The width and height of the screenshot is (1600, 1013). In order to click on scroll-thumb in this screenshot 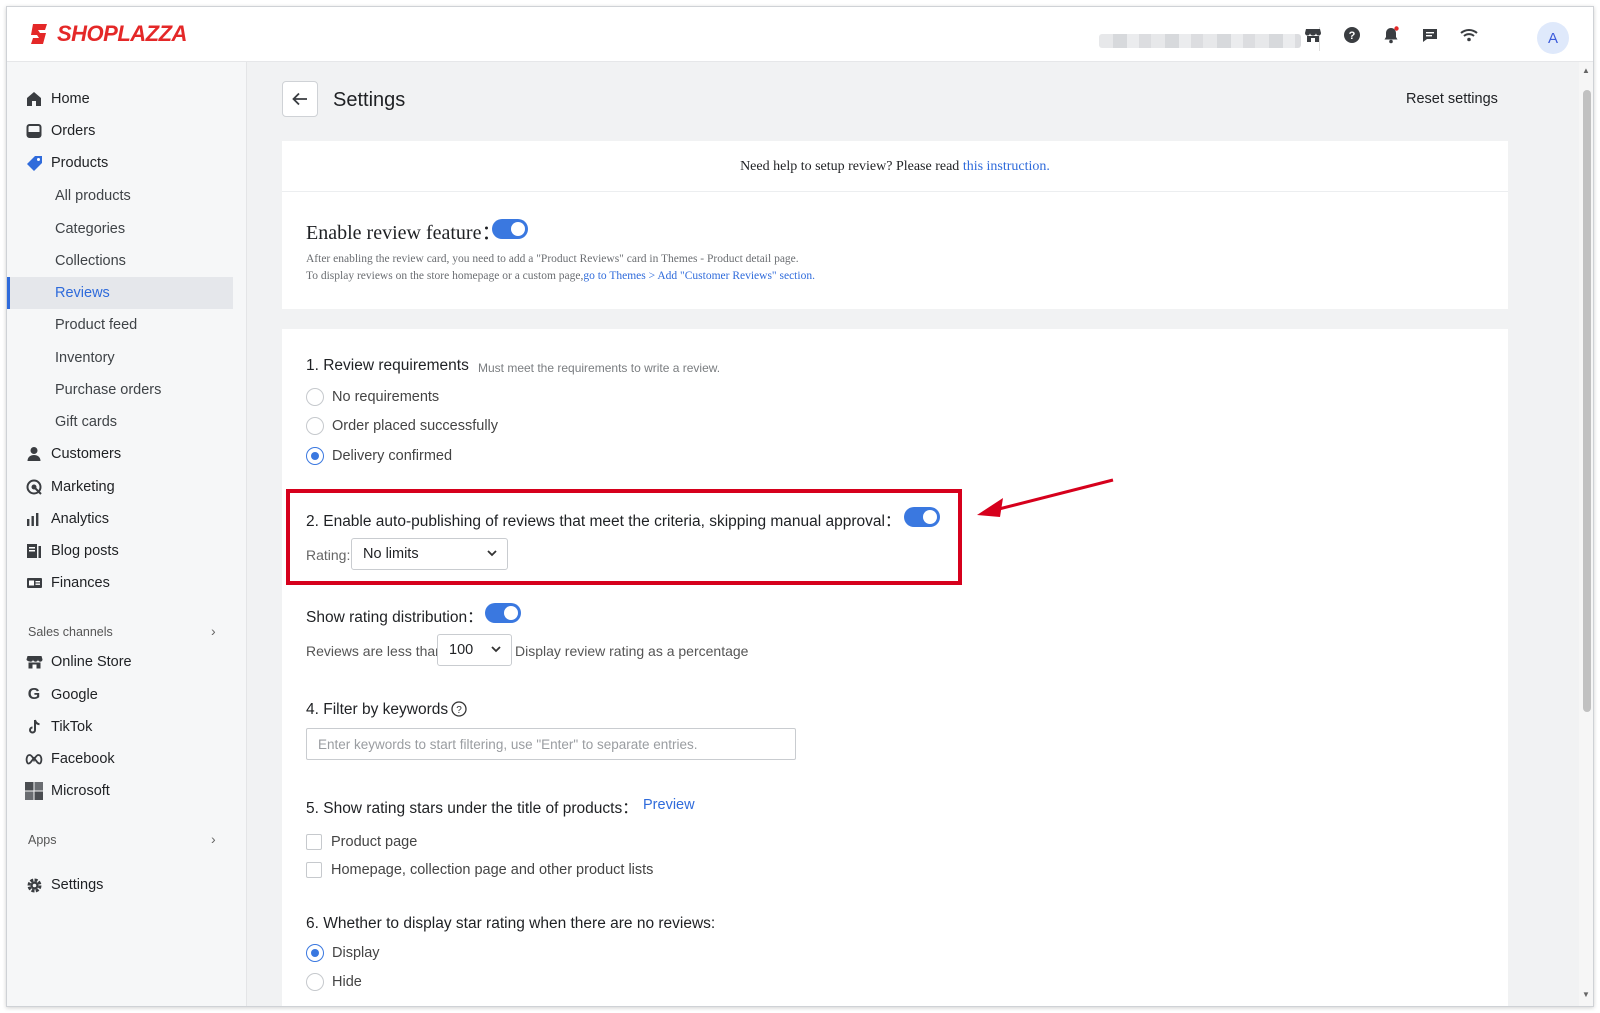, I will do `click(1587, 401)`.